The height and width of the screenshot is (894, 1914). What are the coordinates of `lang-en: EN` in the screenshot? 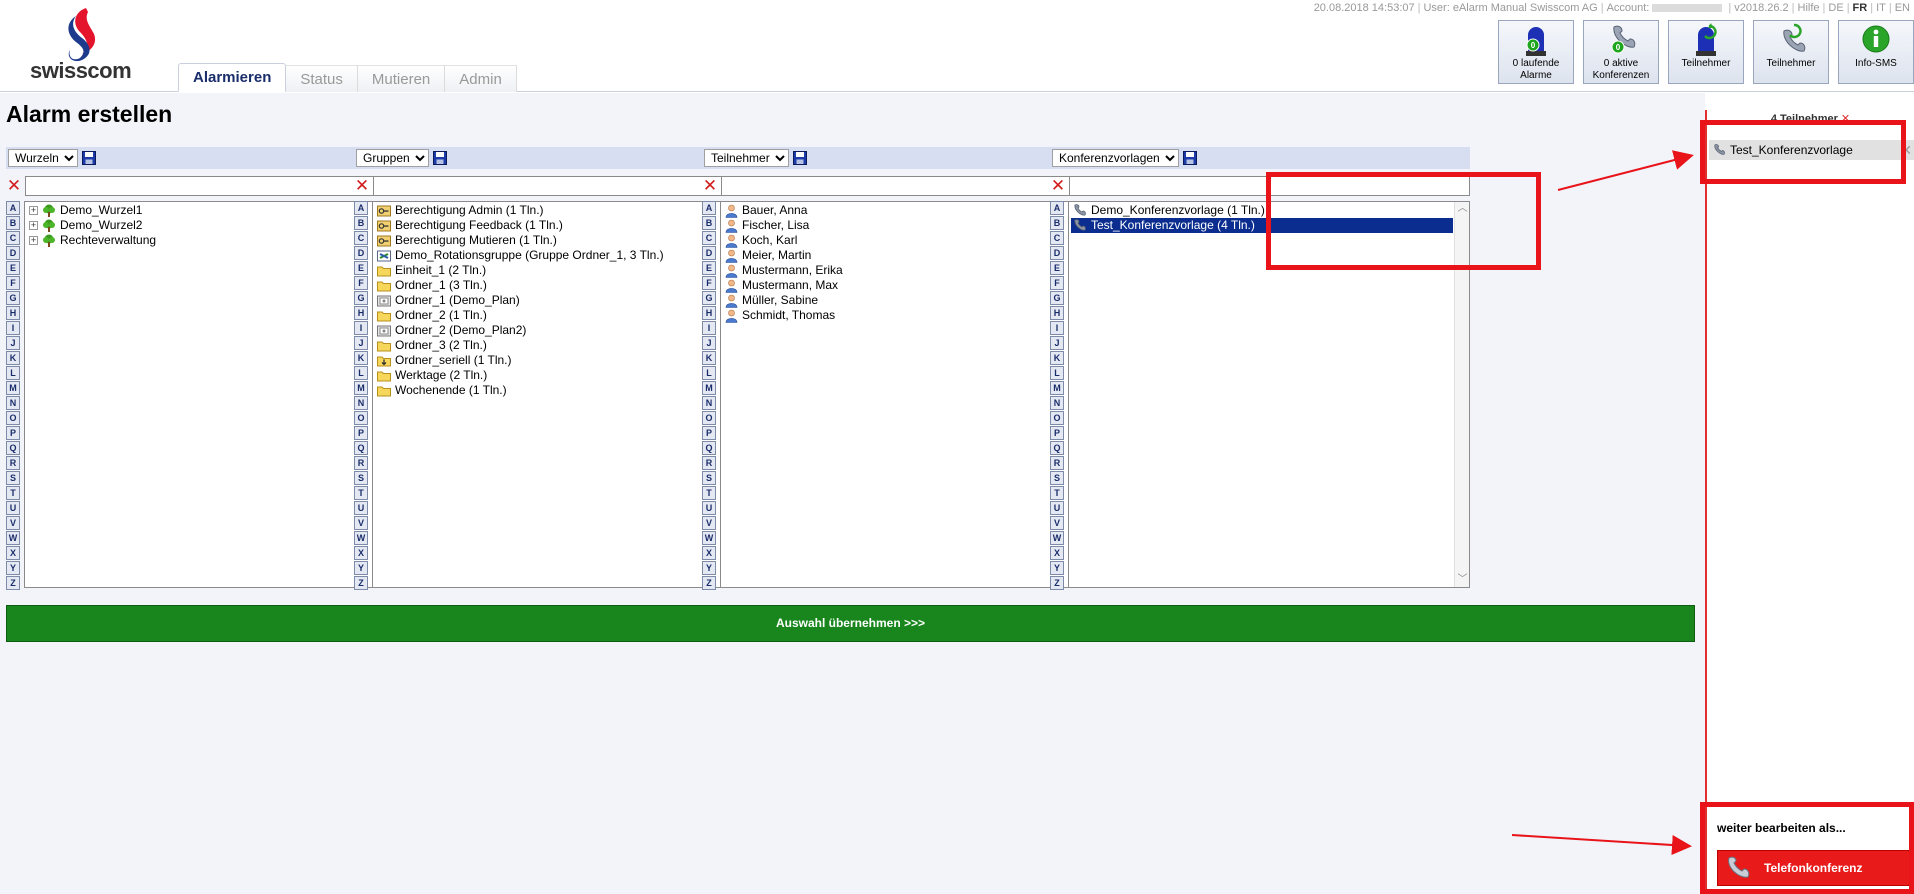 It's located at (1902, 8).